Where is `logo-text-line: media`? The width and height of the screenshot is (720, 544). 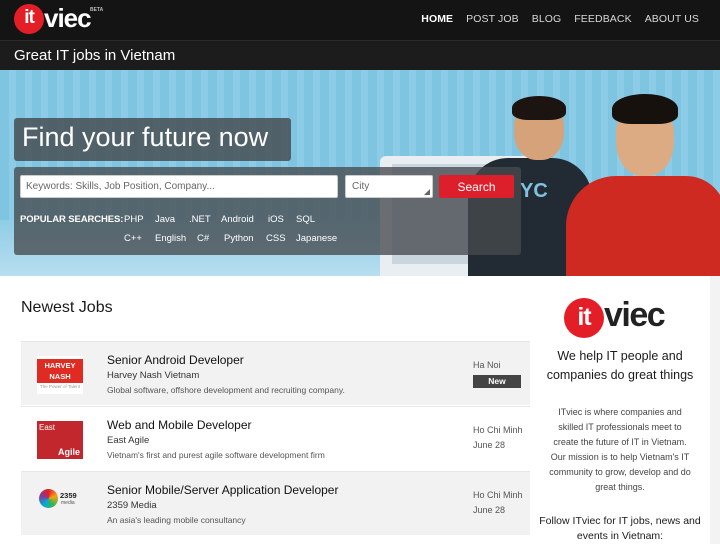
logo-text-line: media is located at coordinates (68, 503).